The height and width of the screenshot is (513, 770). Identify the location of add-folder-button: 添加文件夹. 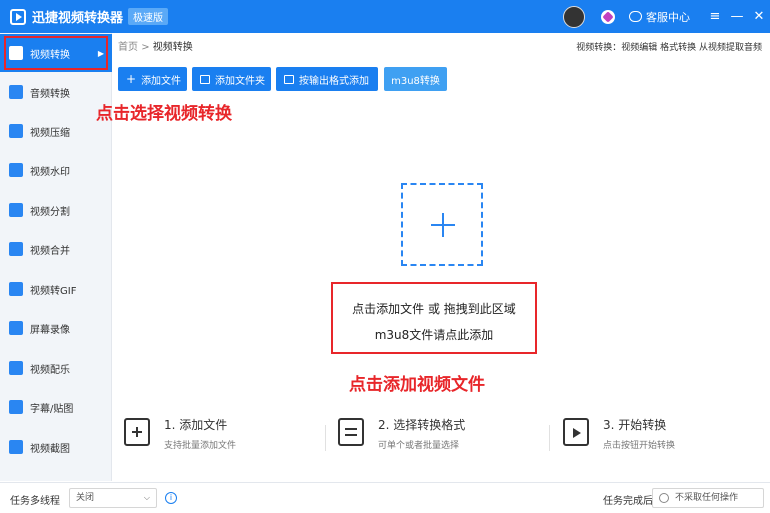
(231, 79).